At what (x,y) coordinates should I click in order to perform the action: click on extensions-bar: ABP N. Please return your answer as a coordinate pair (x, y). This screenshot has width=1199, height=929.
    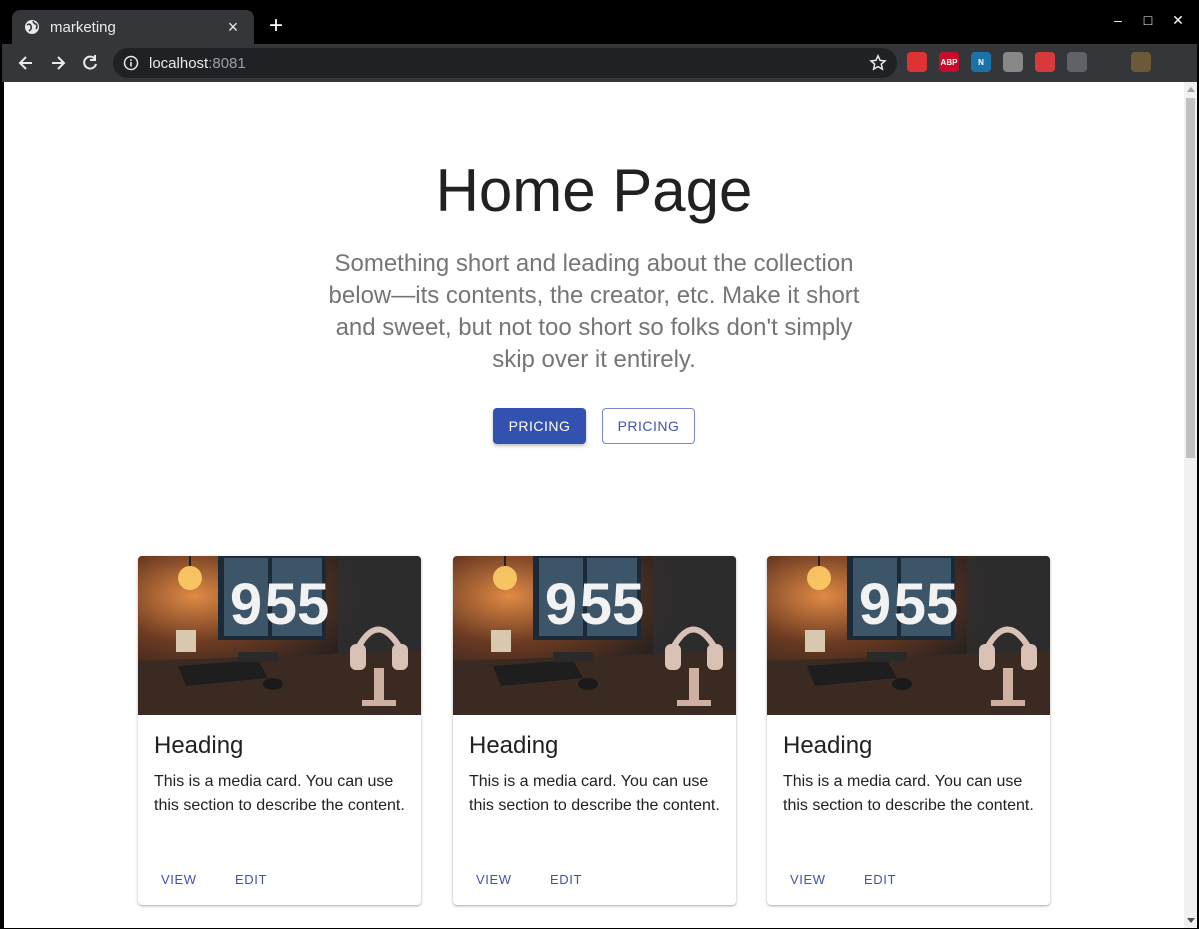
    Looking at the image, I should click on (1035, 62).